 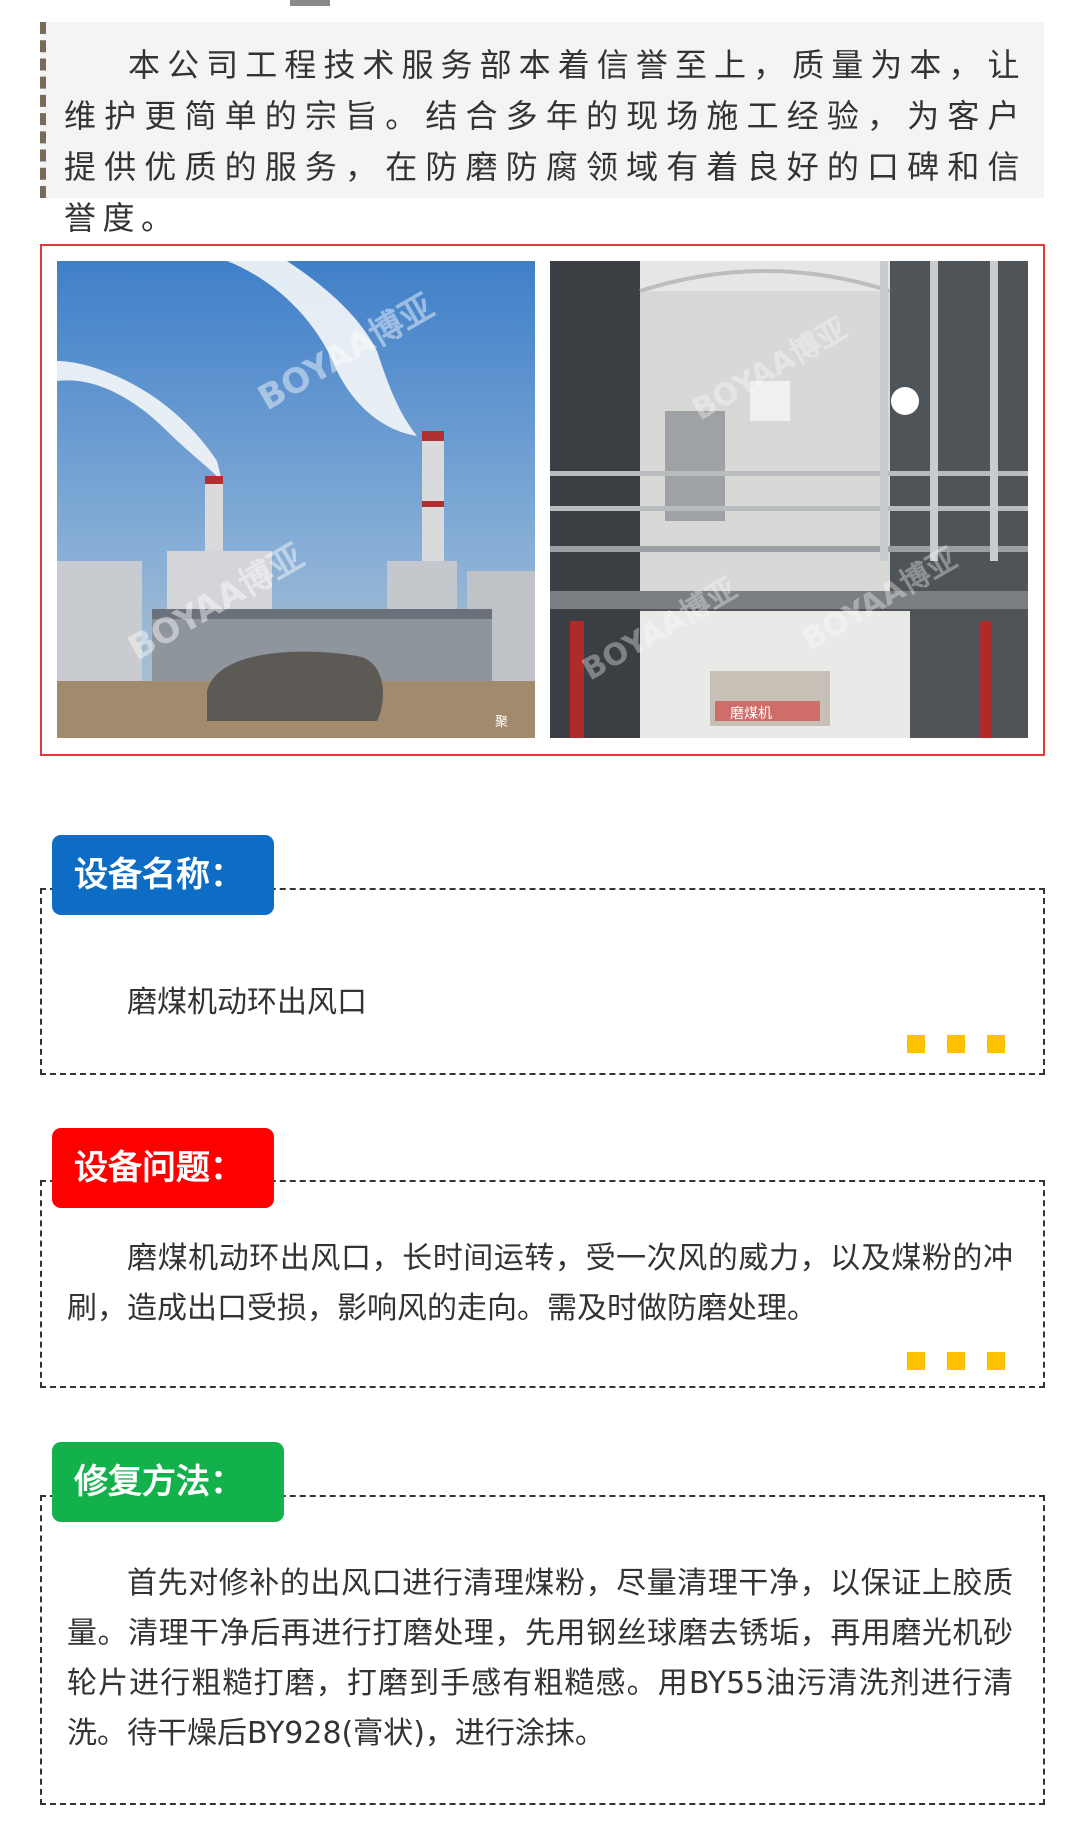 What do you see at coordinates (163, 1168) in the screenshot?
I see `device-problem-tag: 设备问题：` at bounding box center [163, 1168].